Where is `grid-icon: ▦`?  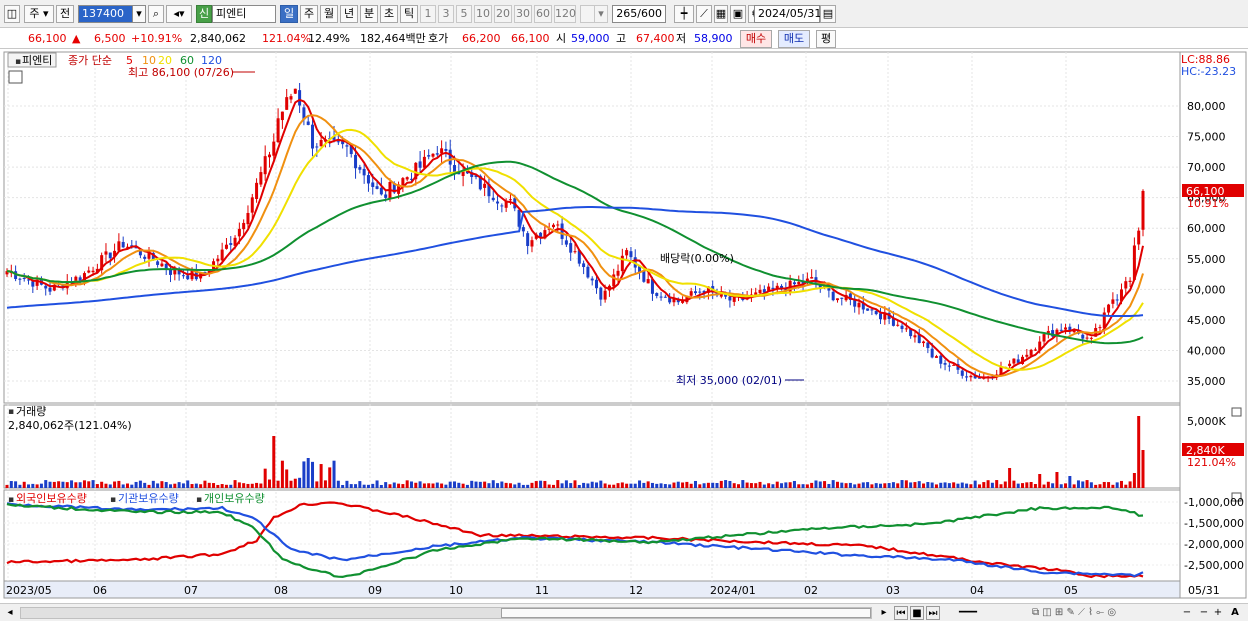 grid-icon: ▦ is located at coordinates (721, 14).